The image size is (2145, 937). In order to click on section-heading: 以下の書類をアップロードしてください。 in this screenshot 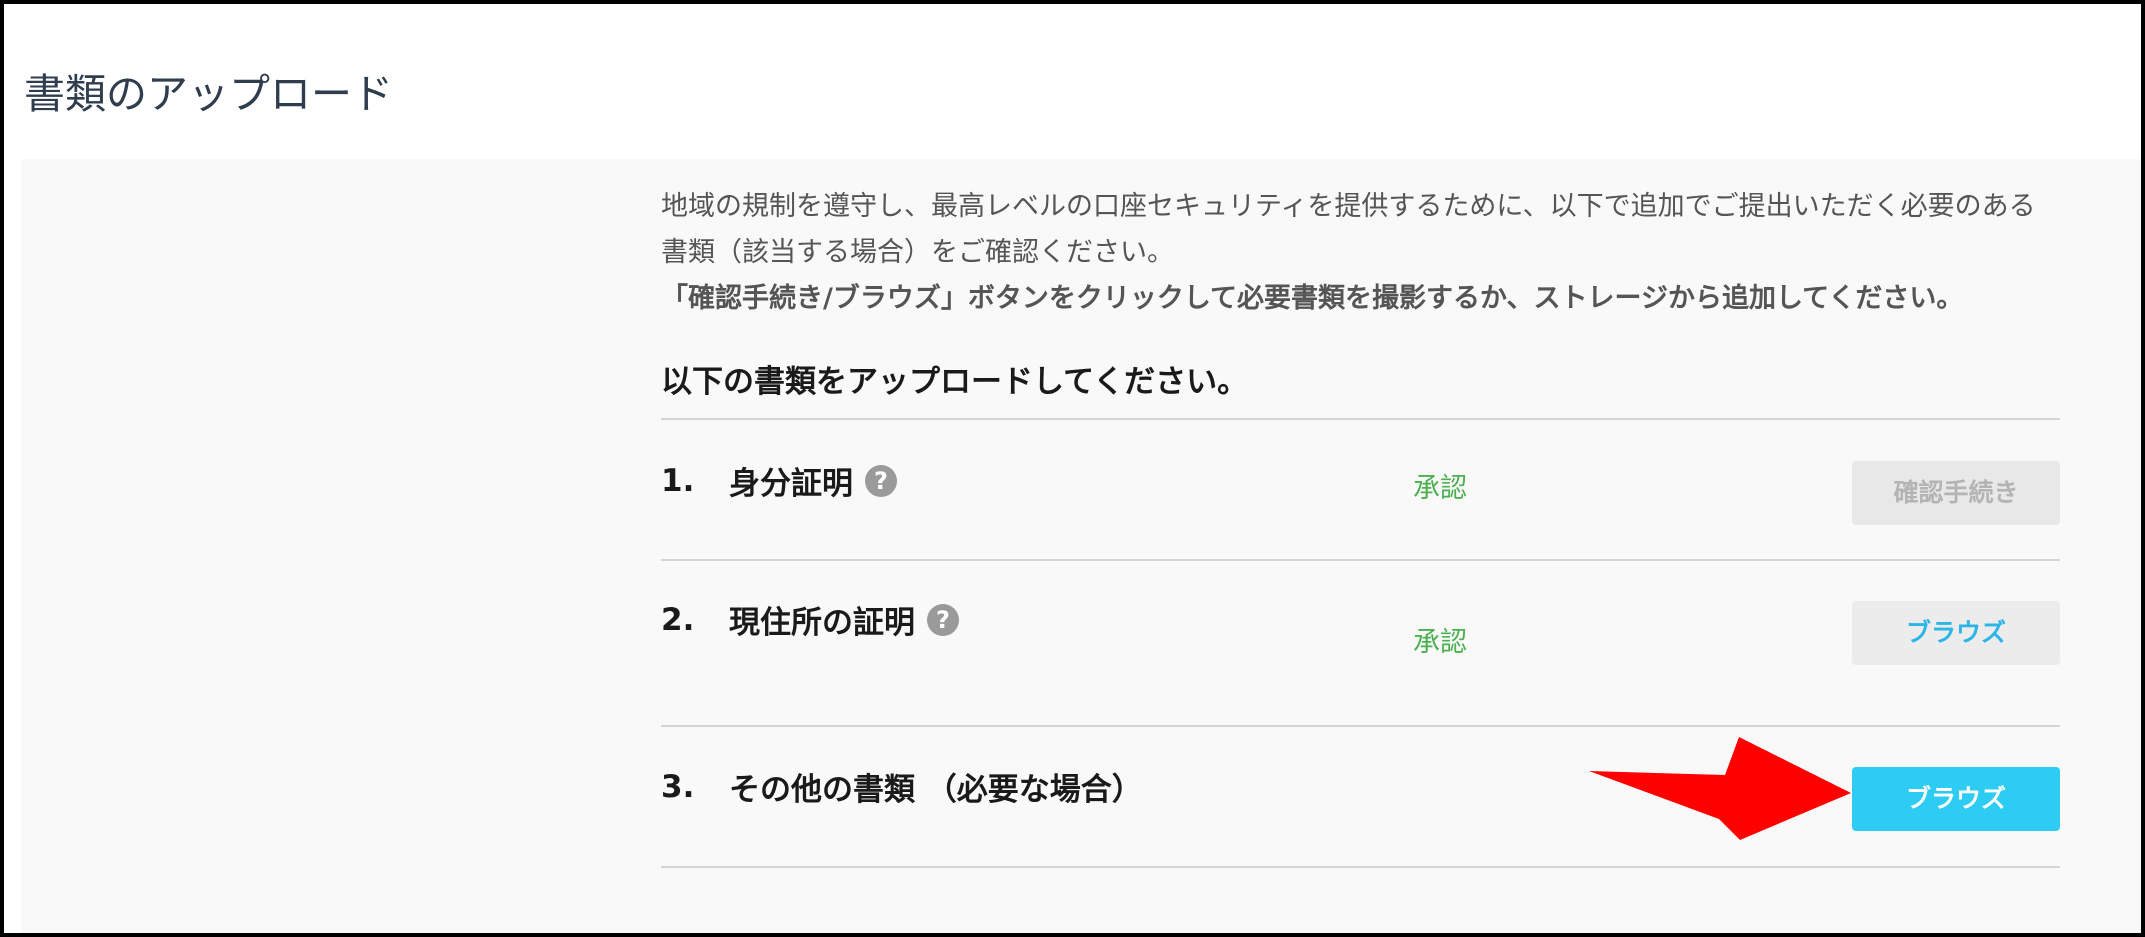, I will do `click(955, 382)`.